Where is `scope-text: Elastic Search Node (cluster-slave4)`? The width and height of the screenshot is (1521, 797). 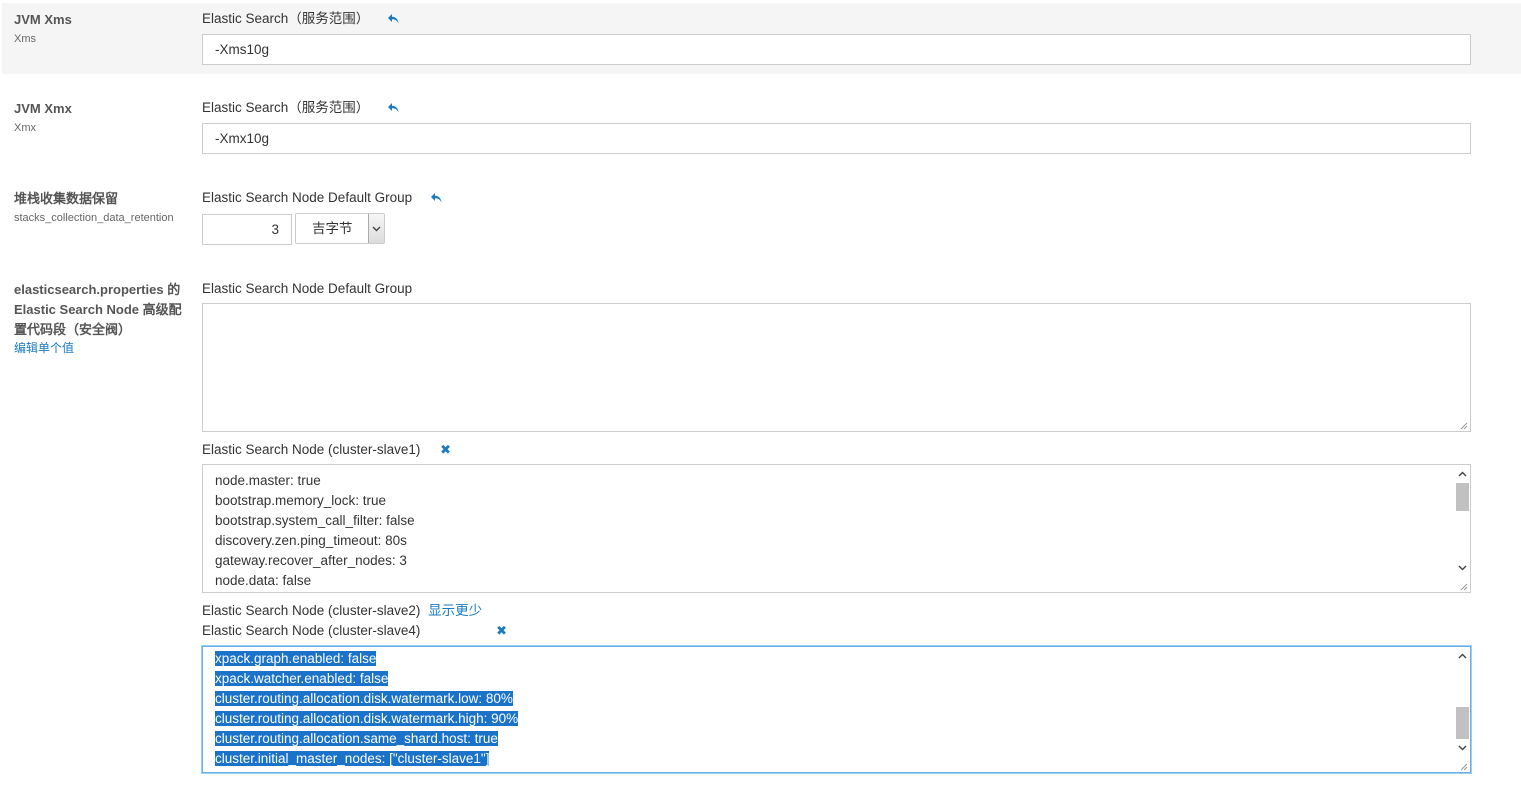 scope-text: Elastic Search Node (cluster-slave4) is located at coordinates (311, 630).